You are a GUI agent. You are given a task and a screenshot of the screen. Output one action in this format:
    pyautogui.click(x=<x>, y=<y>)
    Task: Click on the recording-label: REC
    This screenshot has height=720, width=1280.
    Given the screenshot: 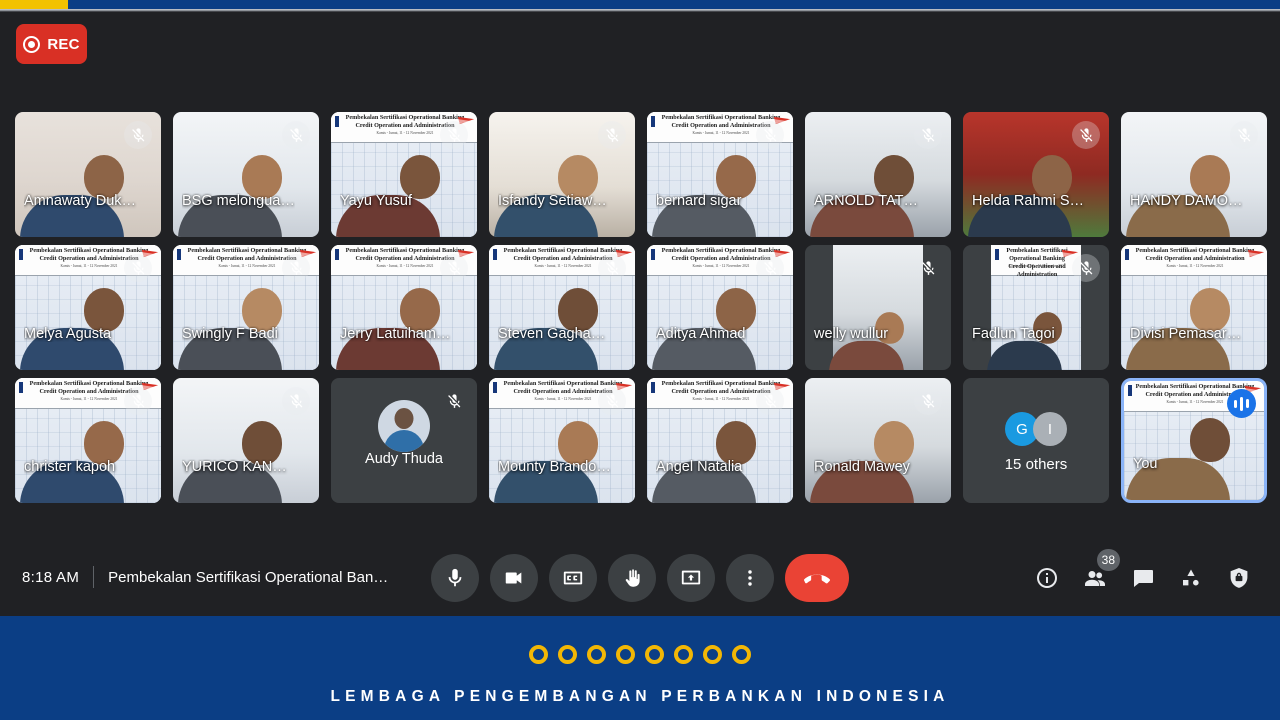 What is the action you would take?
    pyautogui.click(x=63, y=44)
    